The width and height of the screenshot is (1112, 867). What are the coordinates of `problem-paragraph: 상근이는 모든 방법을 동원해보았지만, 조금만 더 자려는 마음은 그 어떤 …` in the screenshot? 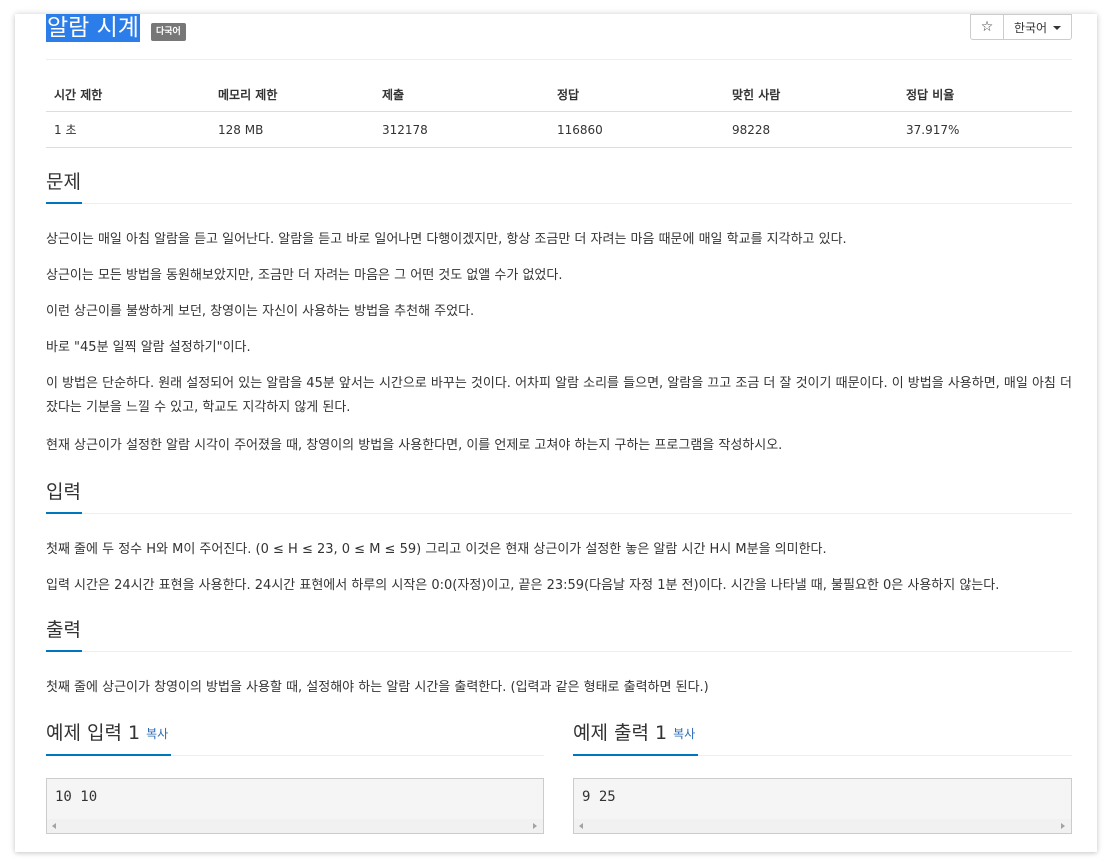 It's located at (304, 275).